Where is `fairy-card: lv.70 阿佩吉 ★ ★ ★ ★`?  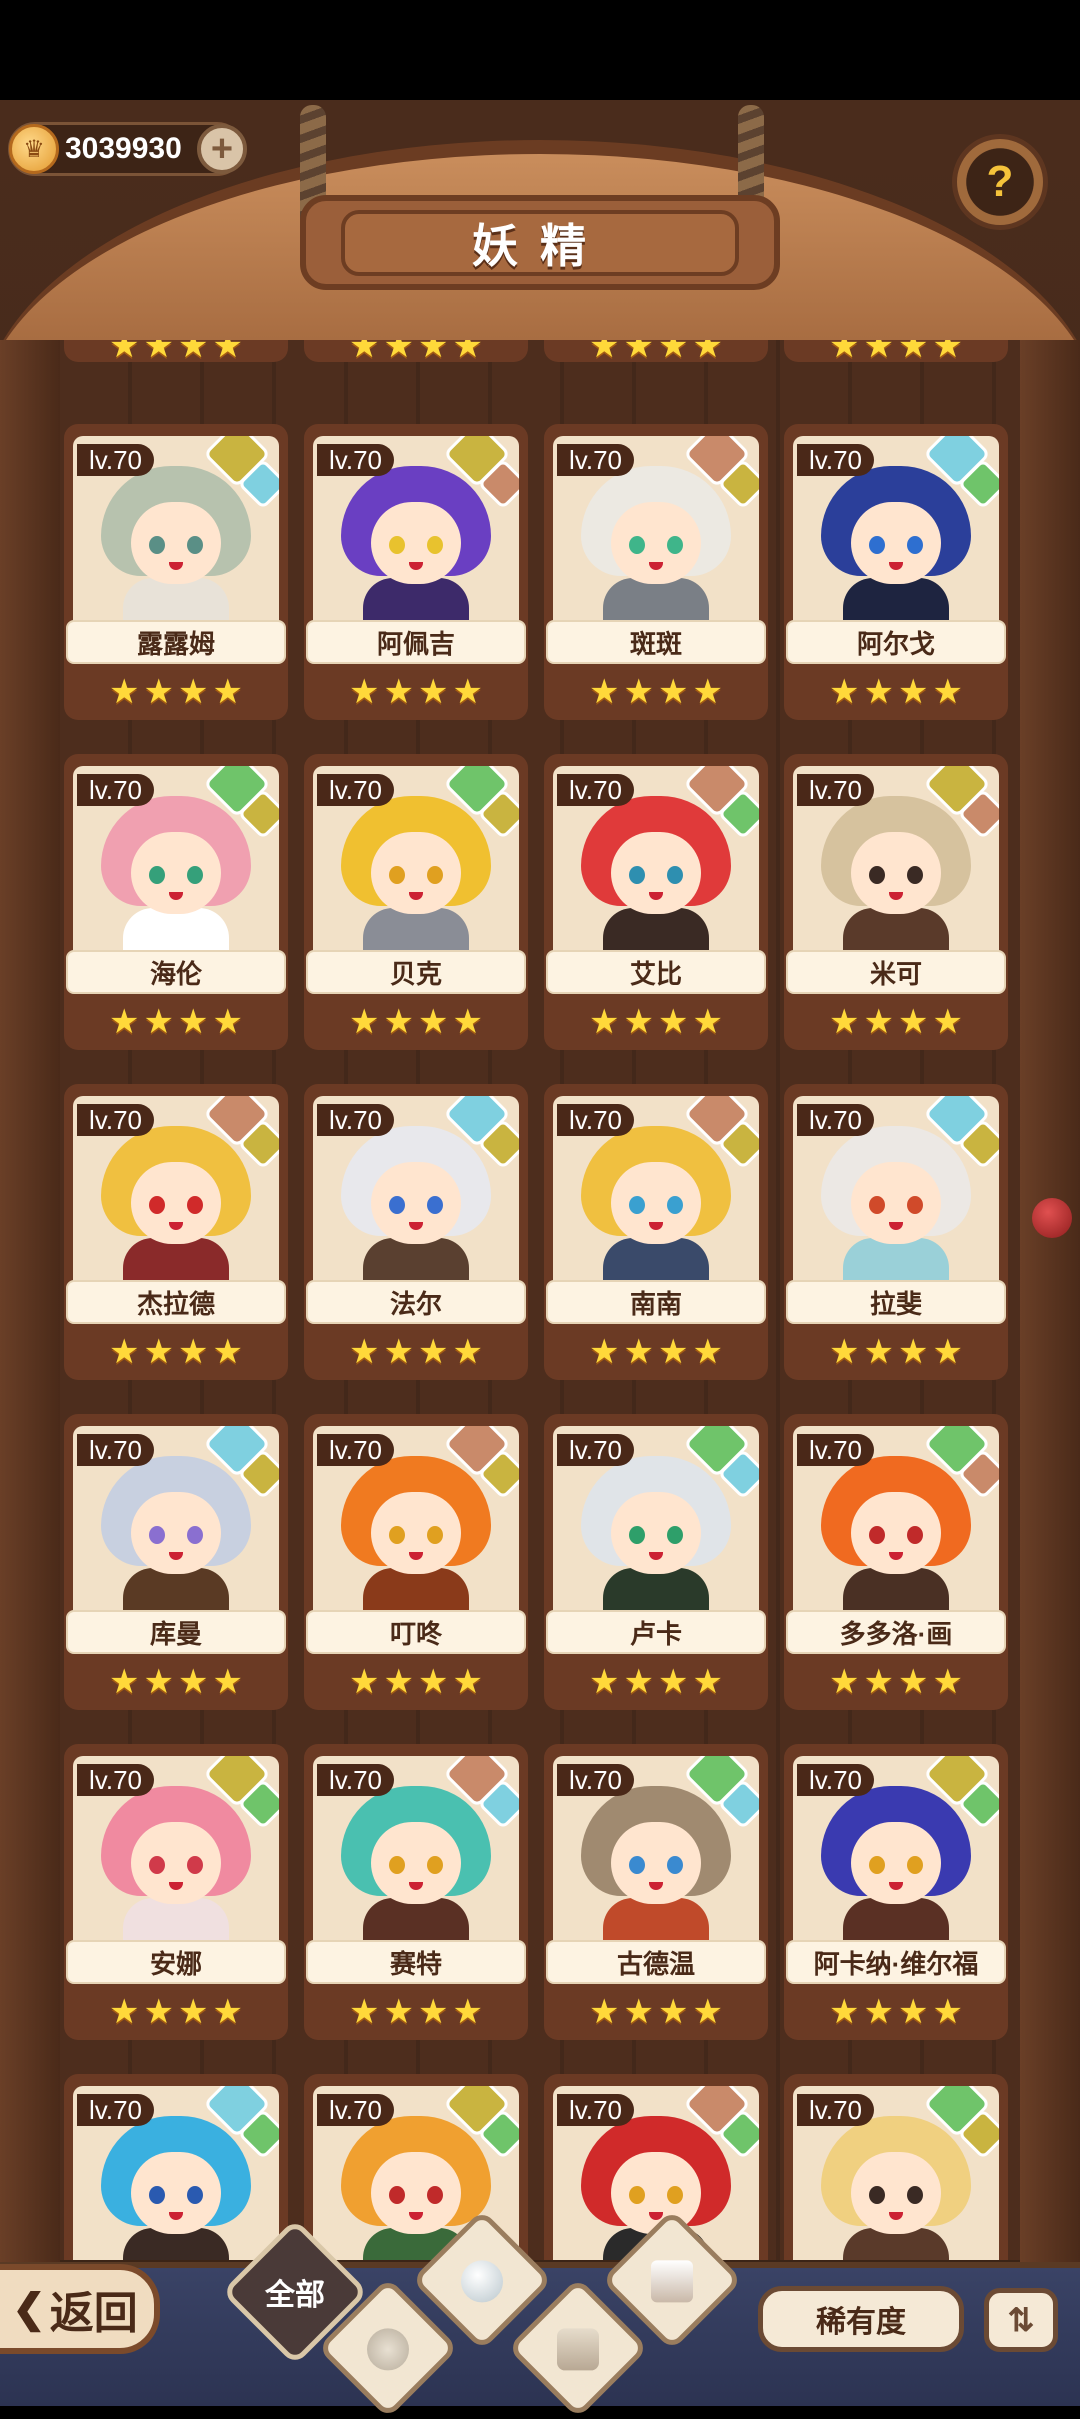 fairy-card: lv.70 阿佩吉 ★ ★ ★ ★ is located at coordinates (416, 572).